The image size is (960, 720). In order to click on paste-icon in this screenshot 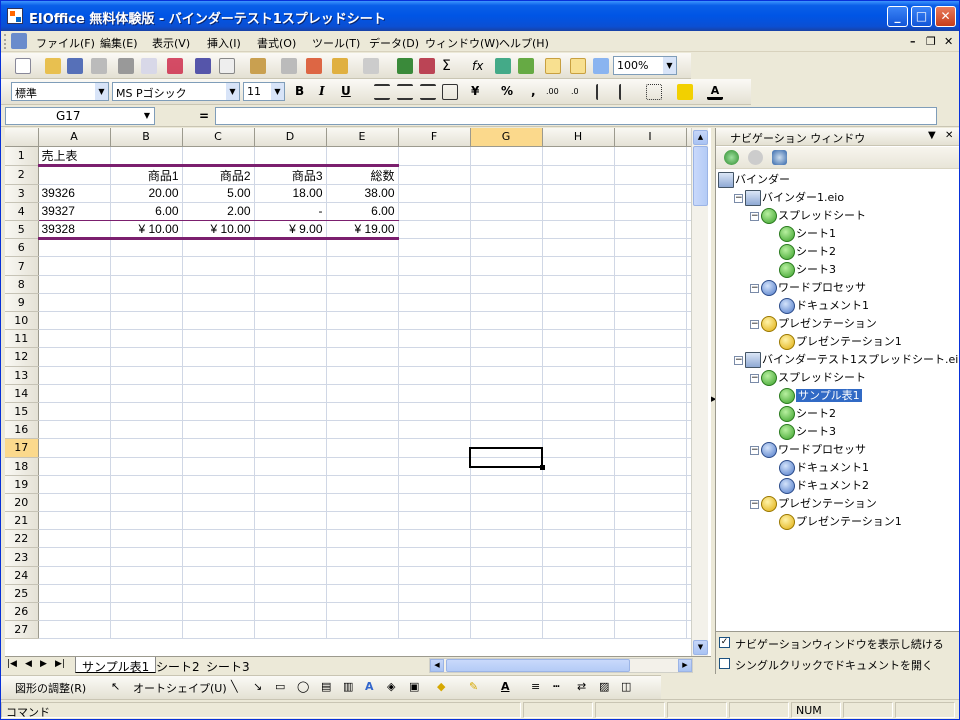, I will do `click(258, 66)`.